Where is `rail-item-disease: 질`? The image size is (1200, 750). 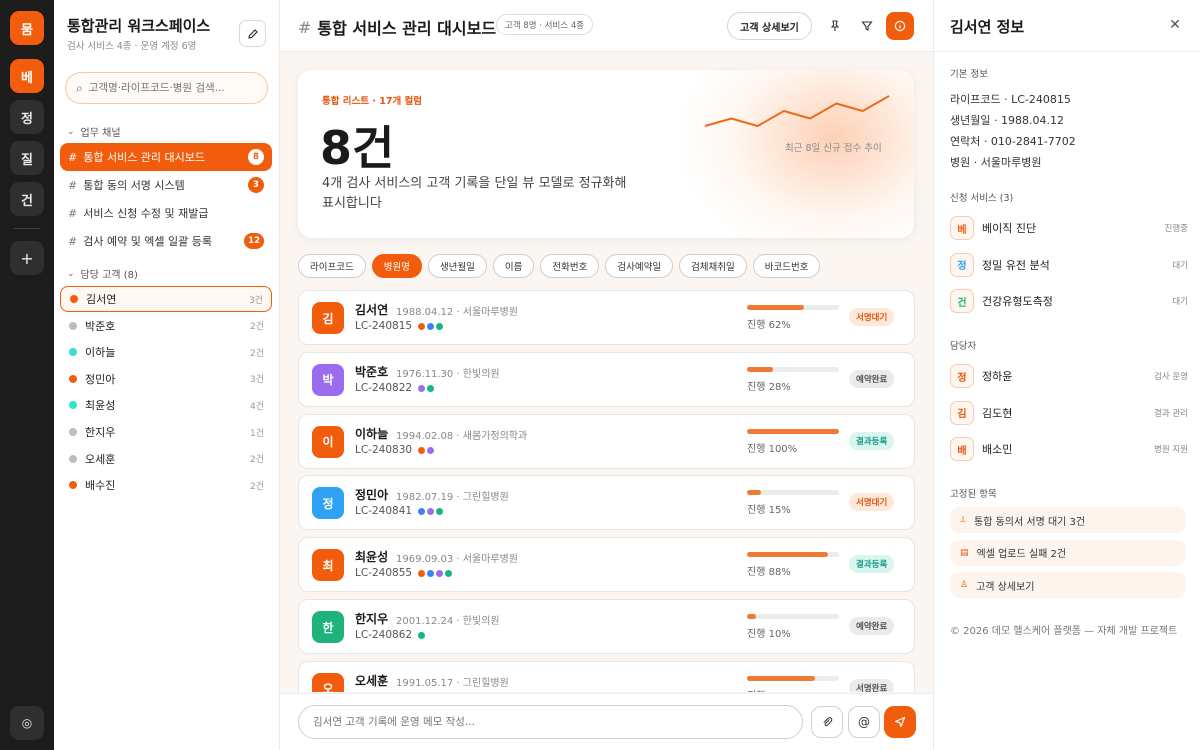 rail-item-disease: 질 is located at coordinates (27, 158).